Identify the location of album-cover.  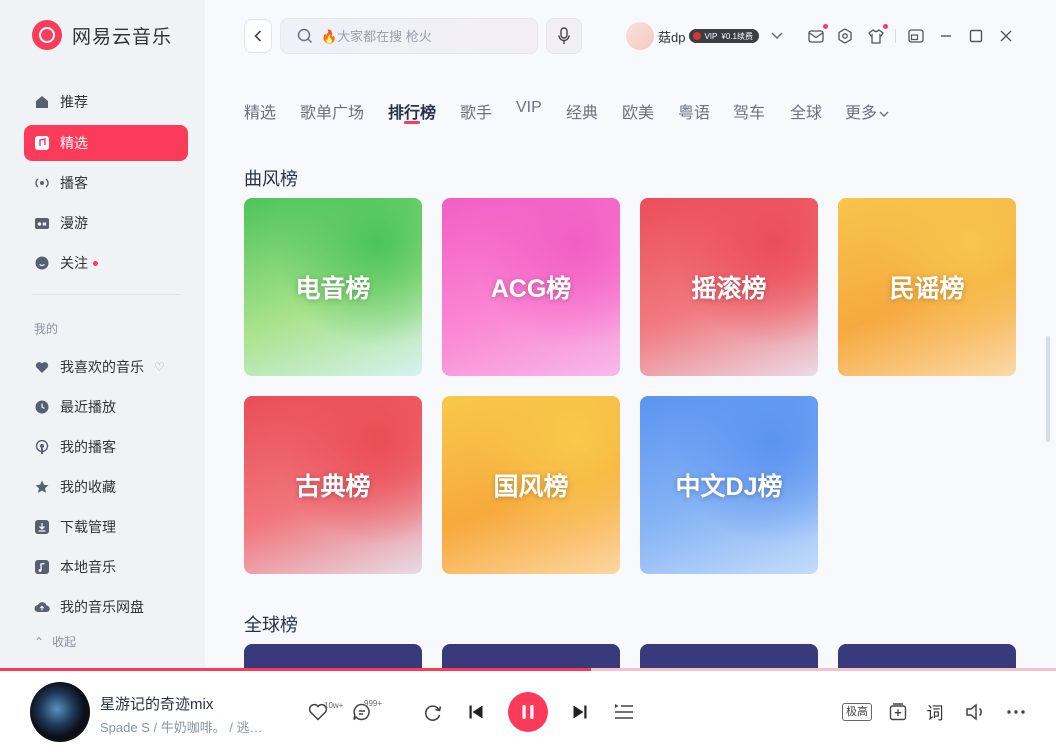
(60, 712).